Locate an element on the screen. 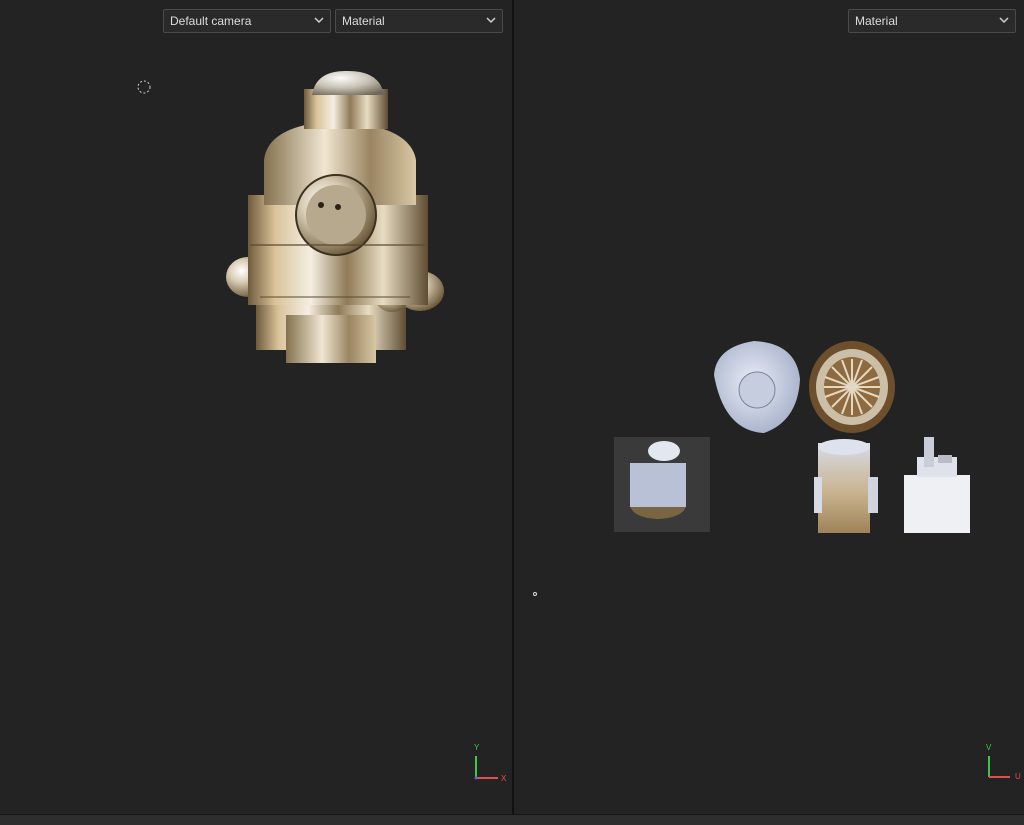 The height and width of the screenshot is (825, 1024). axis-gizmo-uv: V U is located at coordinates (1000, 762).